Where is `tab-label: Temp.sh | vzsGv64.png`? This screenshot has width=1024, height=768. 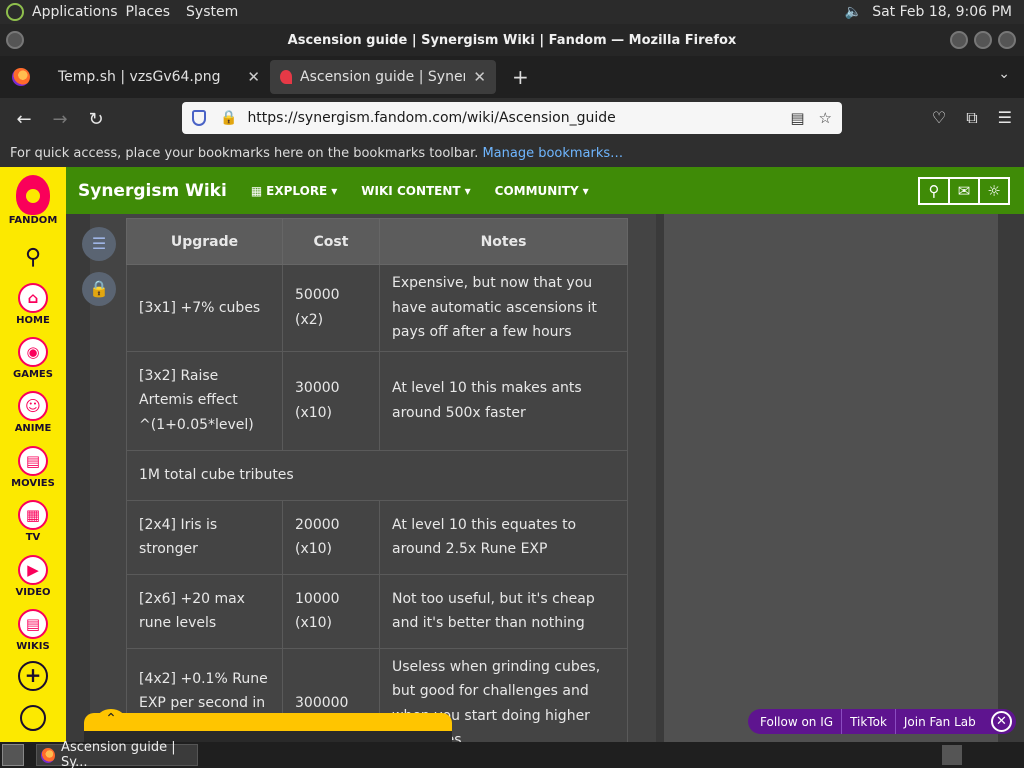 tab-label: Temp.sh | vzsGv64.png is located at coordinates (139, 77).